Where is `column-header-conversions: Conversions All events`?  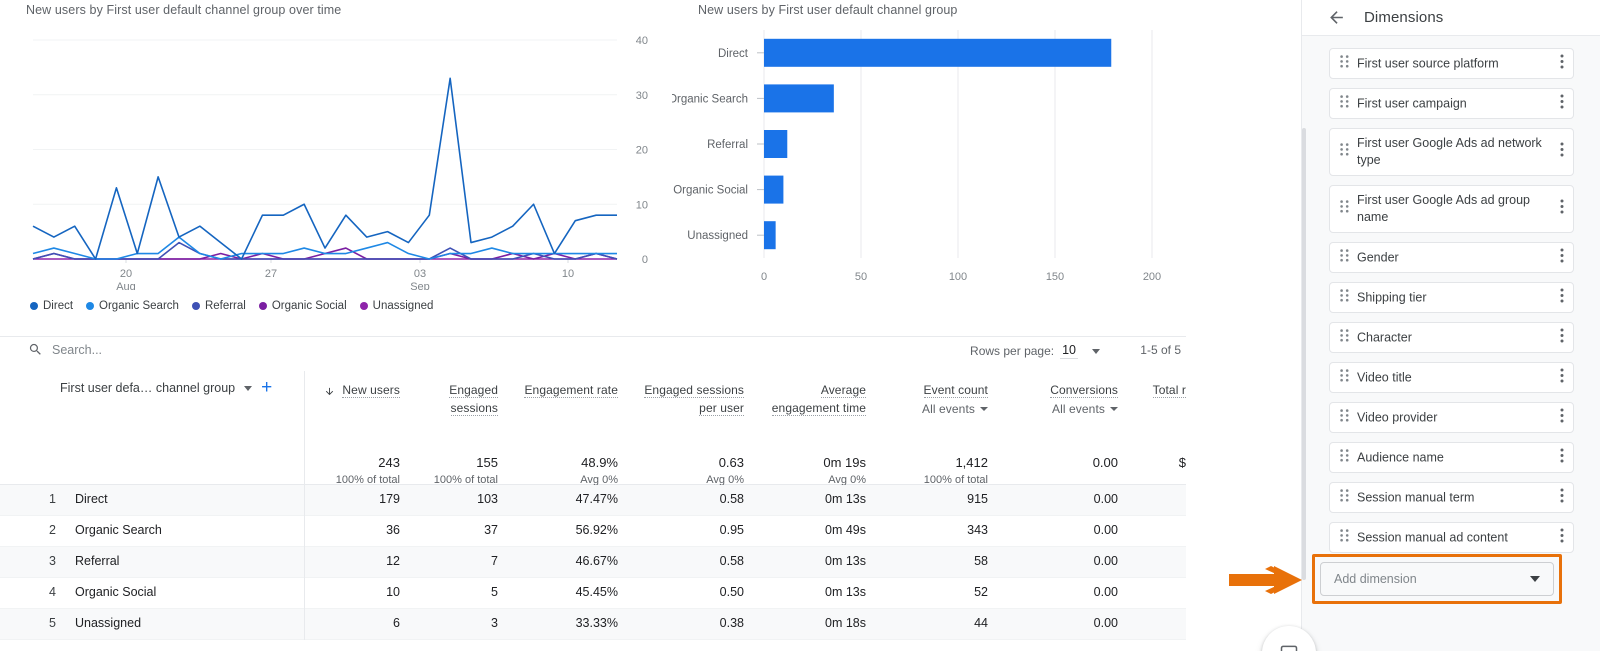
column-header-conversions: Conversions All events is located at coordinates (1063, 399).